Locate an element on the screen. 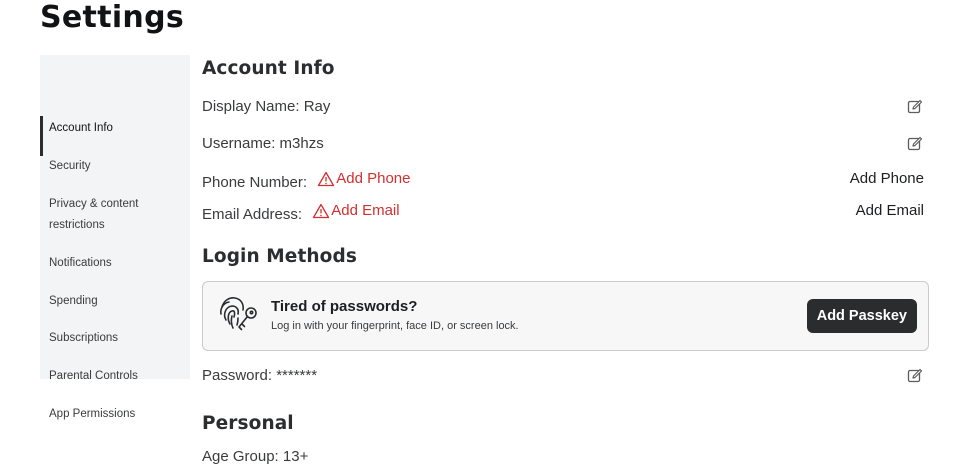  sidebar-item-parental-controls: Parental Controls is located at coordinates (115, 376).